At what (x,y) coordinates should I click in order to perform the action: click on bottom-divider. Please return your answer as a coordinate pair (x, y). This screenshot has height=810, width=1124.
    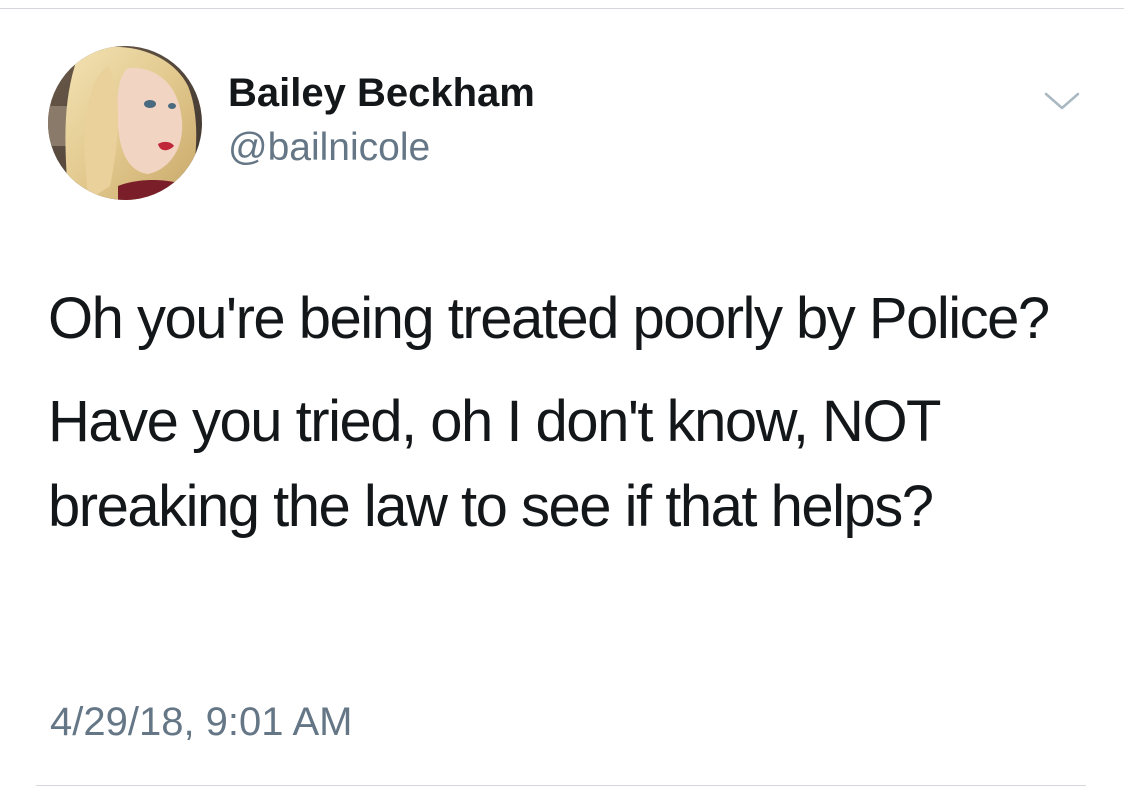
    Looking at the image, I should click on (561, 785).